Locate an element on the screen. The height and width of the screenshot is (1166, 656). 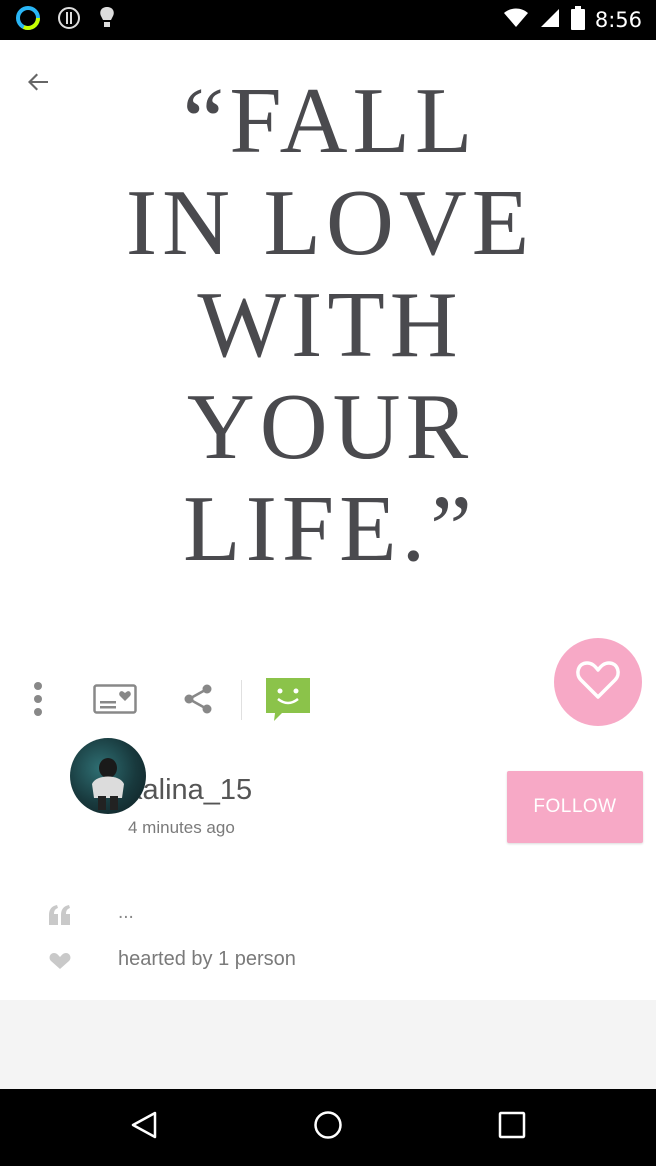
author-avatar is located at coordinates (108, 776).